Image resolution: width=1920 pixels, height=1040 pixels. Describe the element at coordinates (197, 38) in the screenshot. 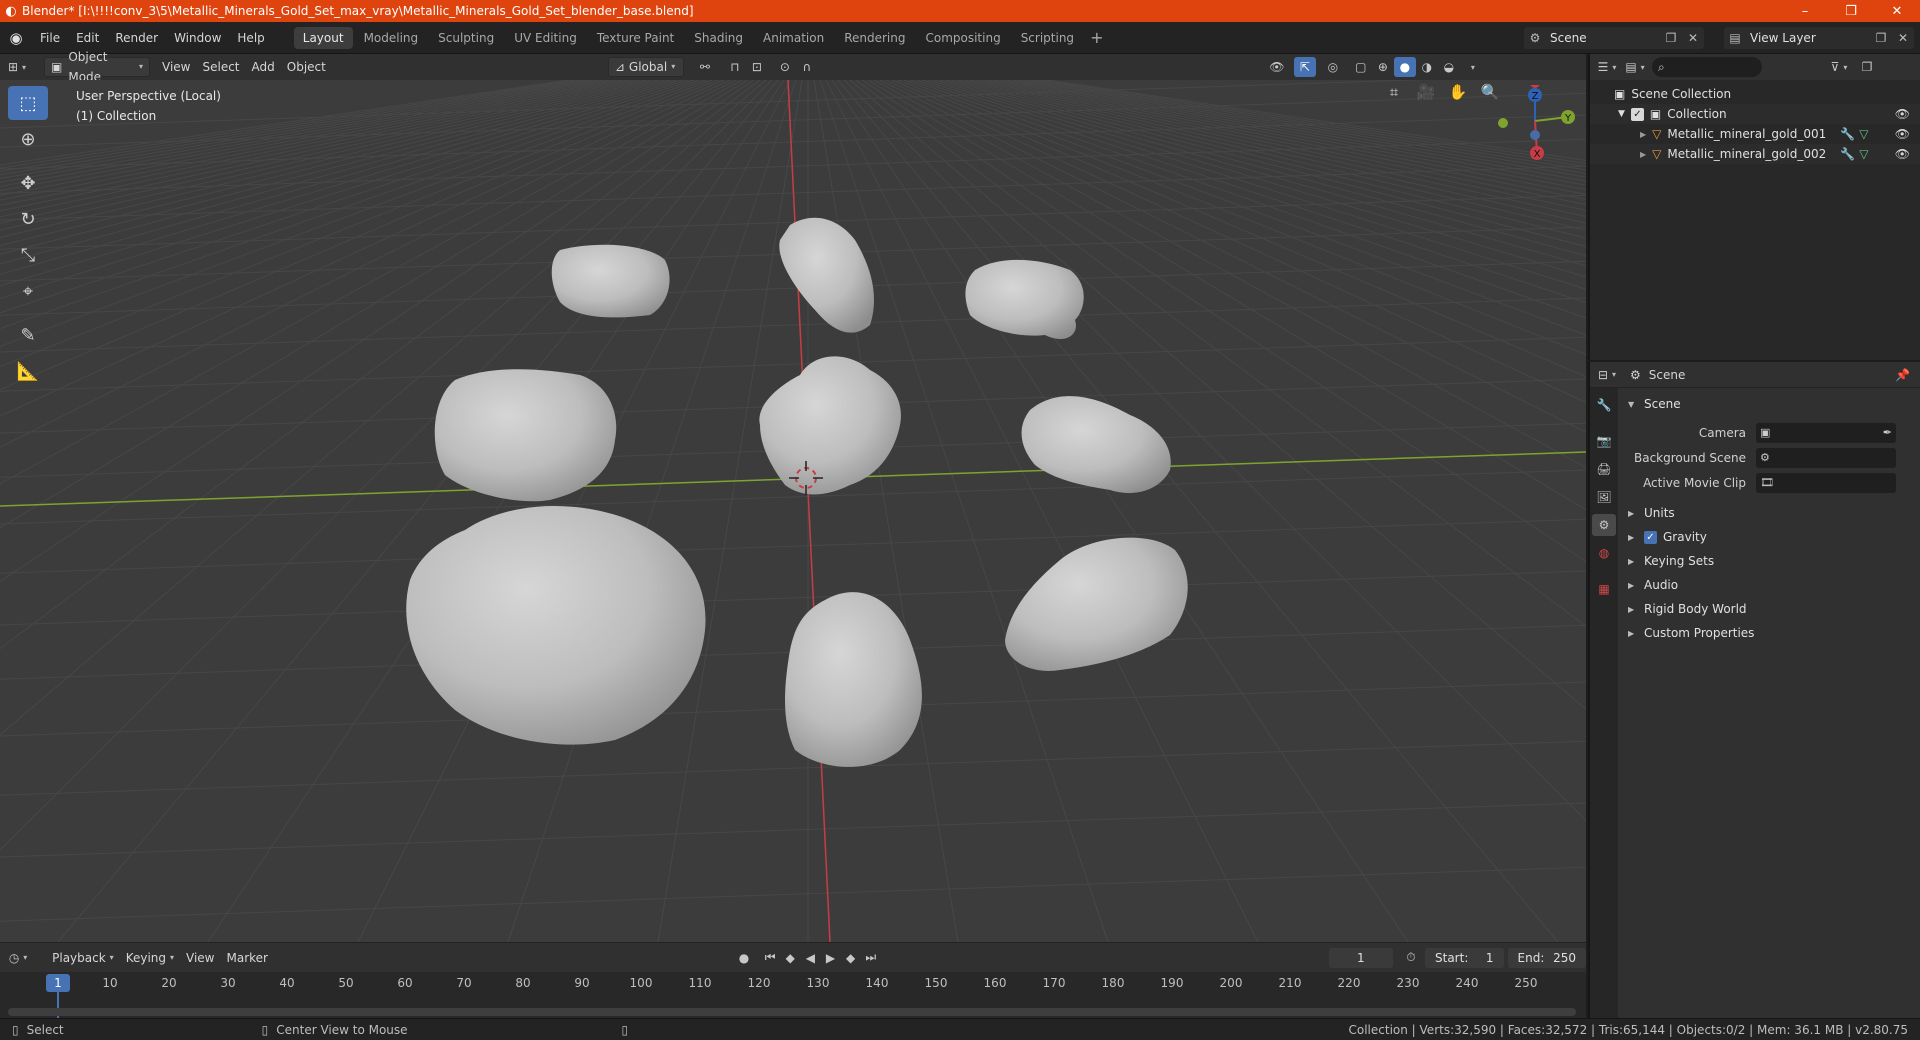

I see `menu-window: Window` at that location.